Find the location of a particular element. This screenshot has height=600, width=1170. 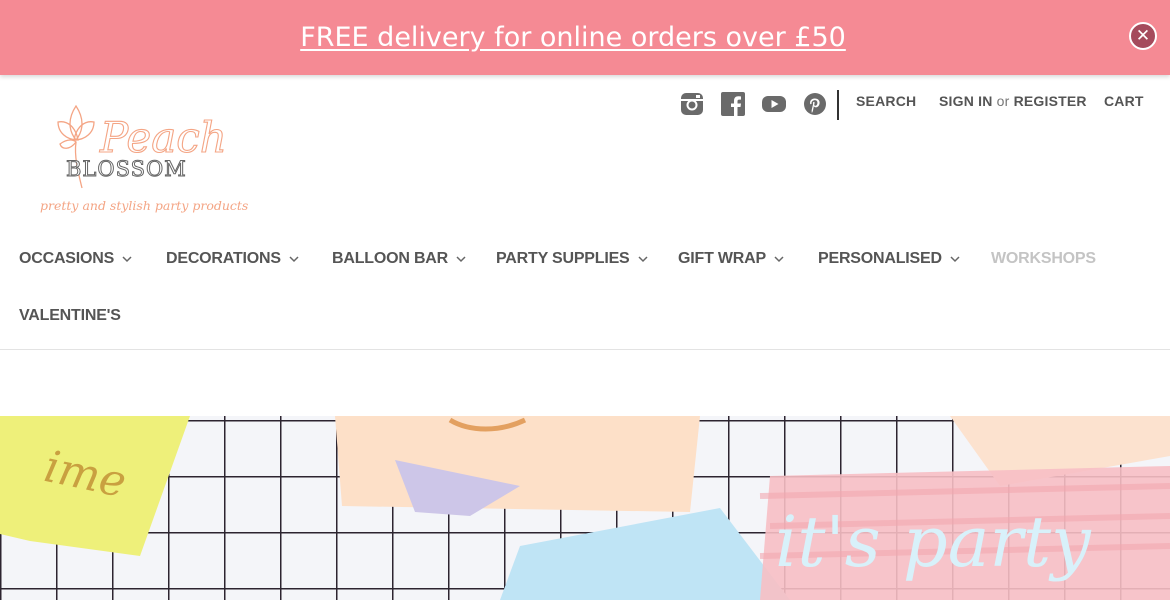

nav-label: DECORATIONS is located at coordinates (223, 258).